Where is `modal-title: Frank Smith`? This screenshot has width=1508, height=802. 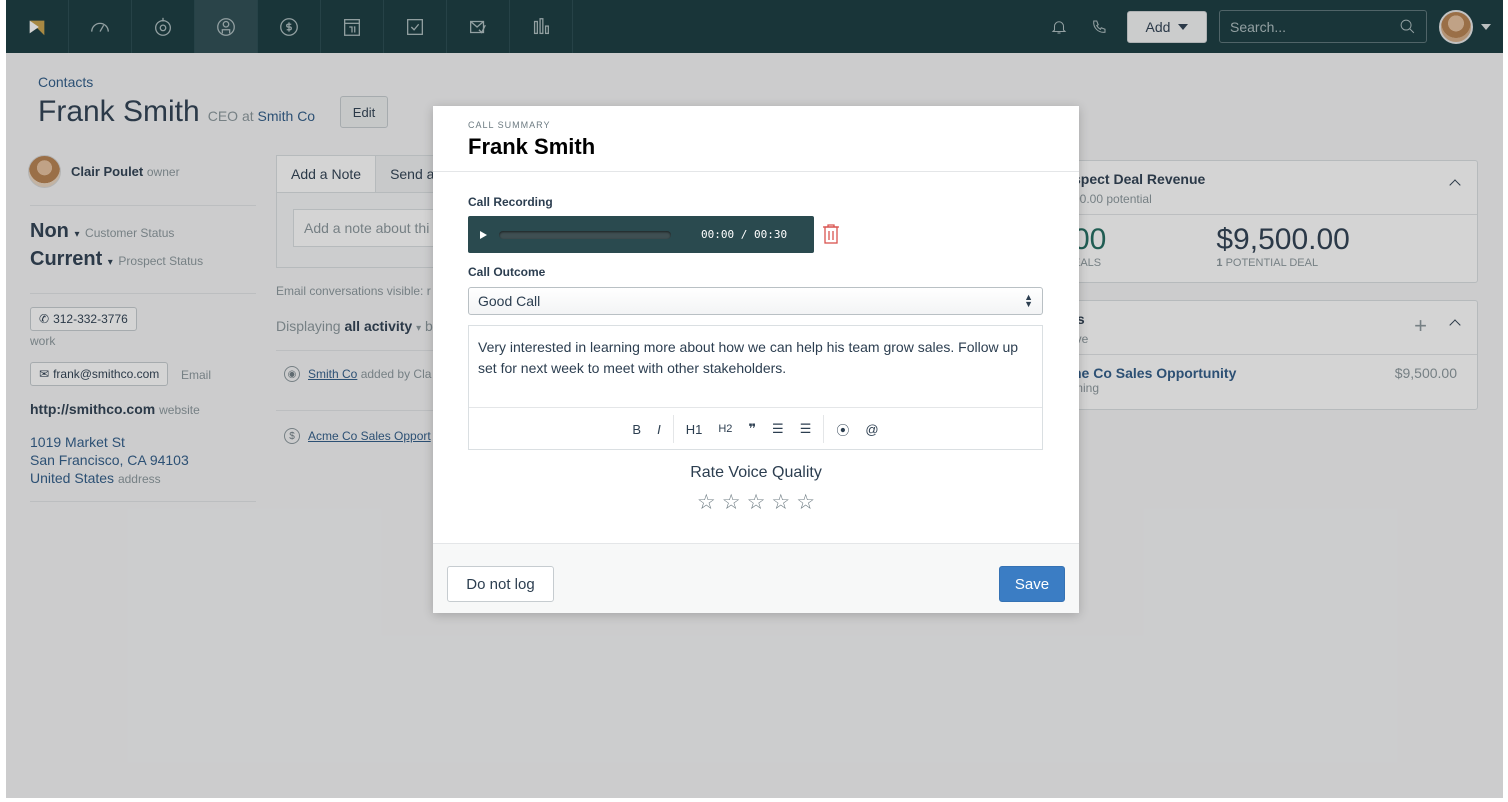
modal-title: Frank Smith is located at coordinates (532, 146).